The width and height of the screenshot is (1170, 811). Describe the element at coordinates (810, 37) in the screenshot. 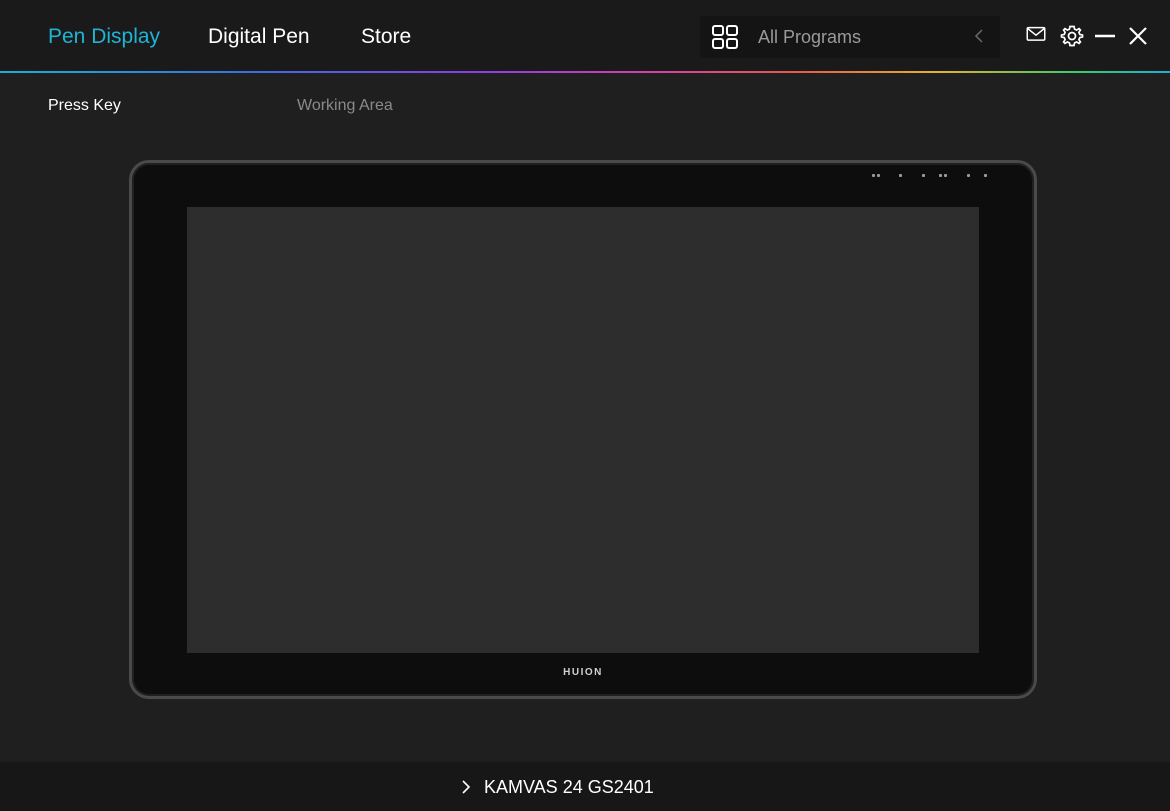

I see `program-select-label: All Programs` at that location.